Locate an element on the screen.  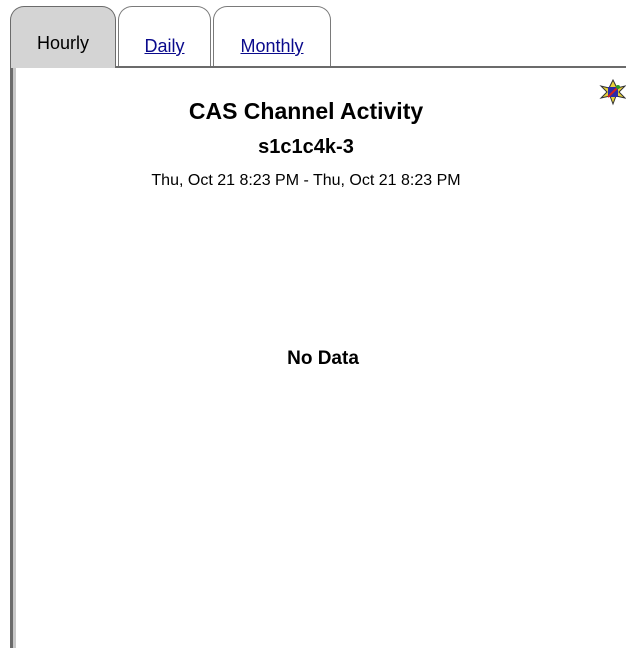
tab-monthly-label: Monthly is located at coordinates (272, 32).